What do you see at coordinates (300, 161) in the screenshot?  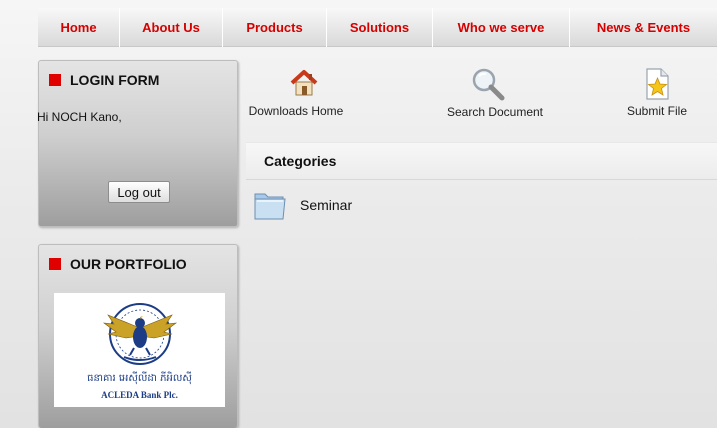 I see `categories-title: Categories` at bounding box center [300, 161].